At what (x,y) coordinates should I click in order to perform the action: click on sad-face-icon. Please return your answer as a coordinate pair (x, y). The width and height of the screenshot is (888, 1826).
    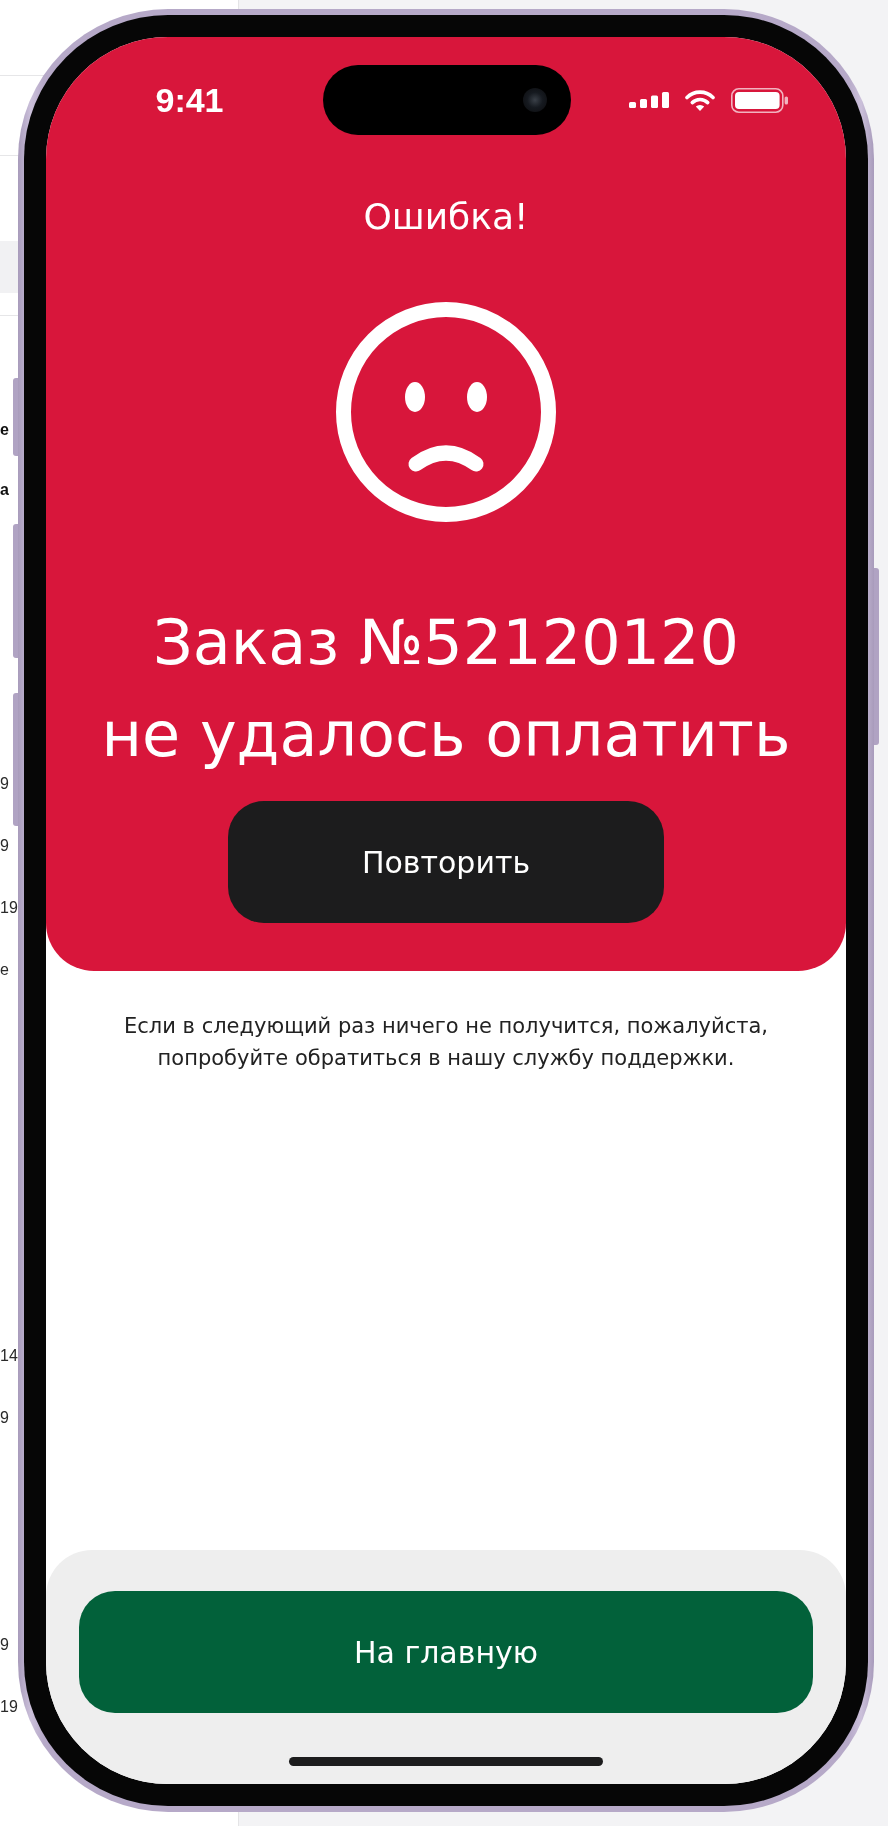
    Looking at the image, I should click on (446, 412).